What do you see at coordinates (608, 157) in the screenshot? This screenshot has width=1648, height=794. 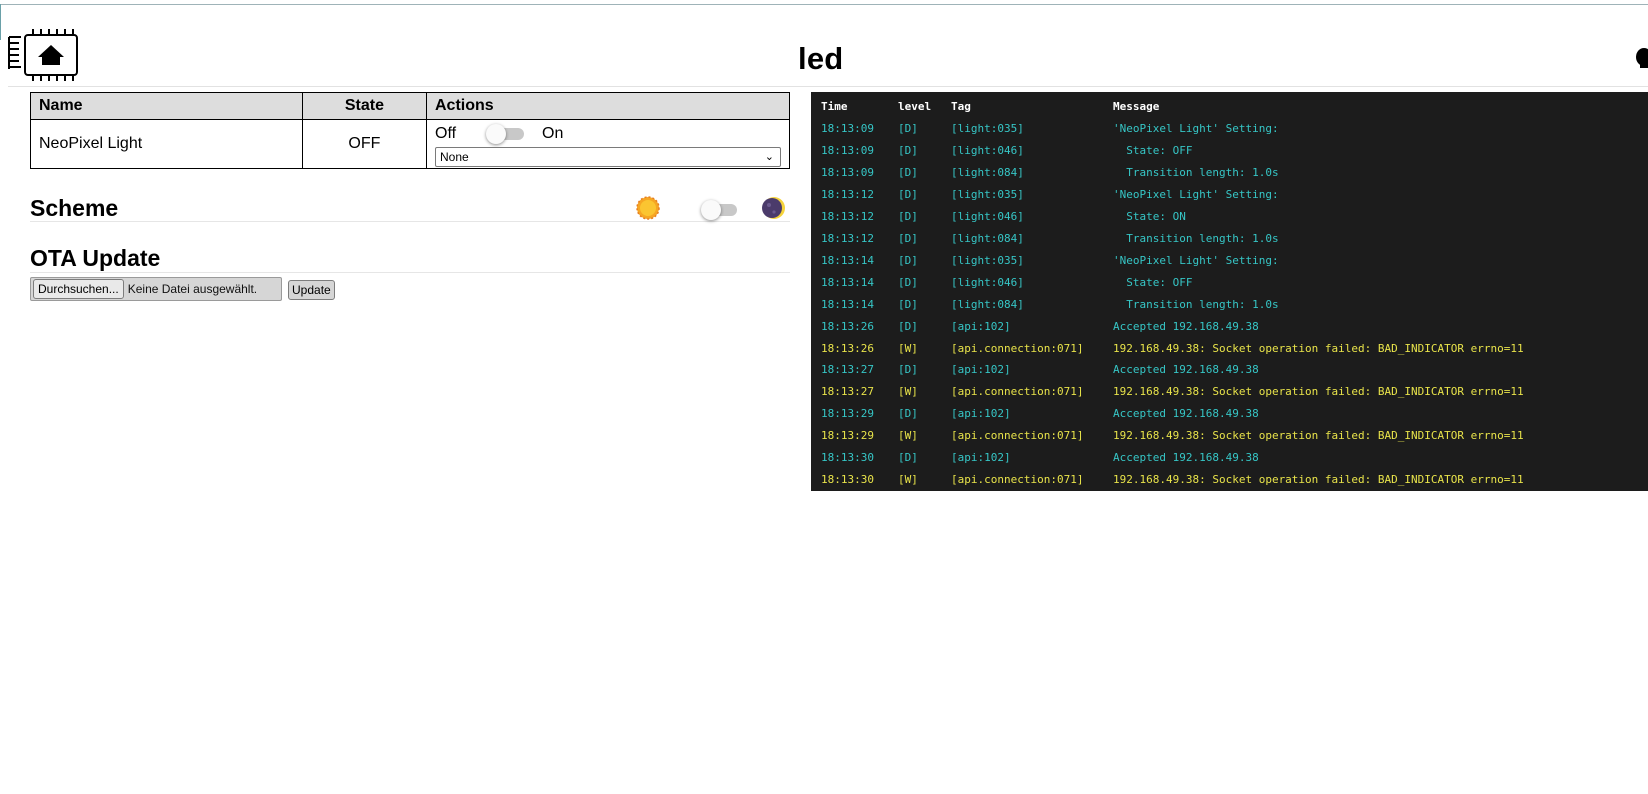 I see `effect-select: None ⌄` at bounding box center [608, 157].